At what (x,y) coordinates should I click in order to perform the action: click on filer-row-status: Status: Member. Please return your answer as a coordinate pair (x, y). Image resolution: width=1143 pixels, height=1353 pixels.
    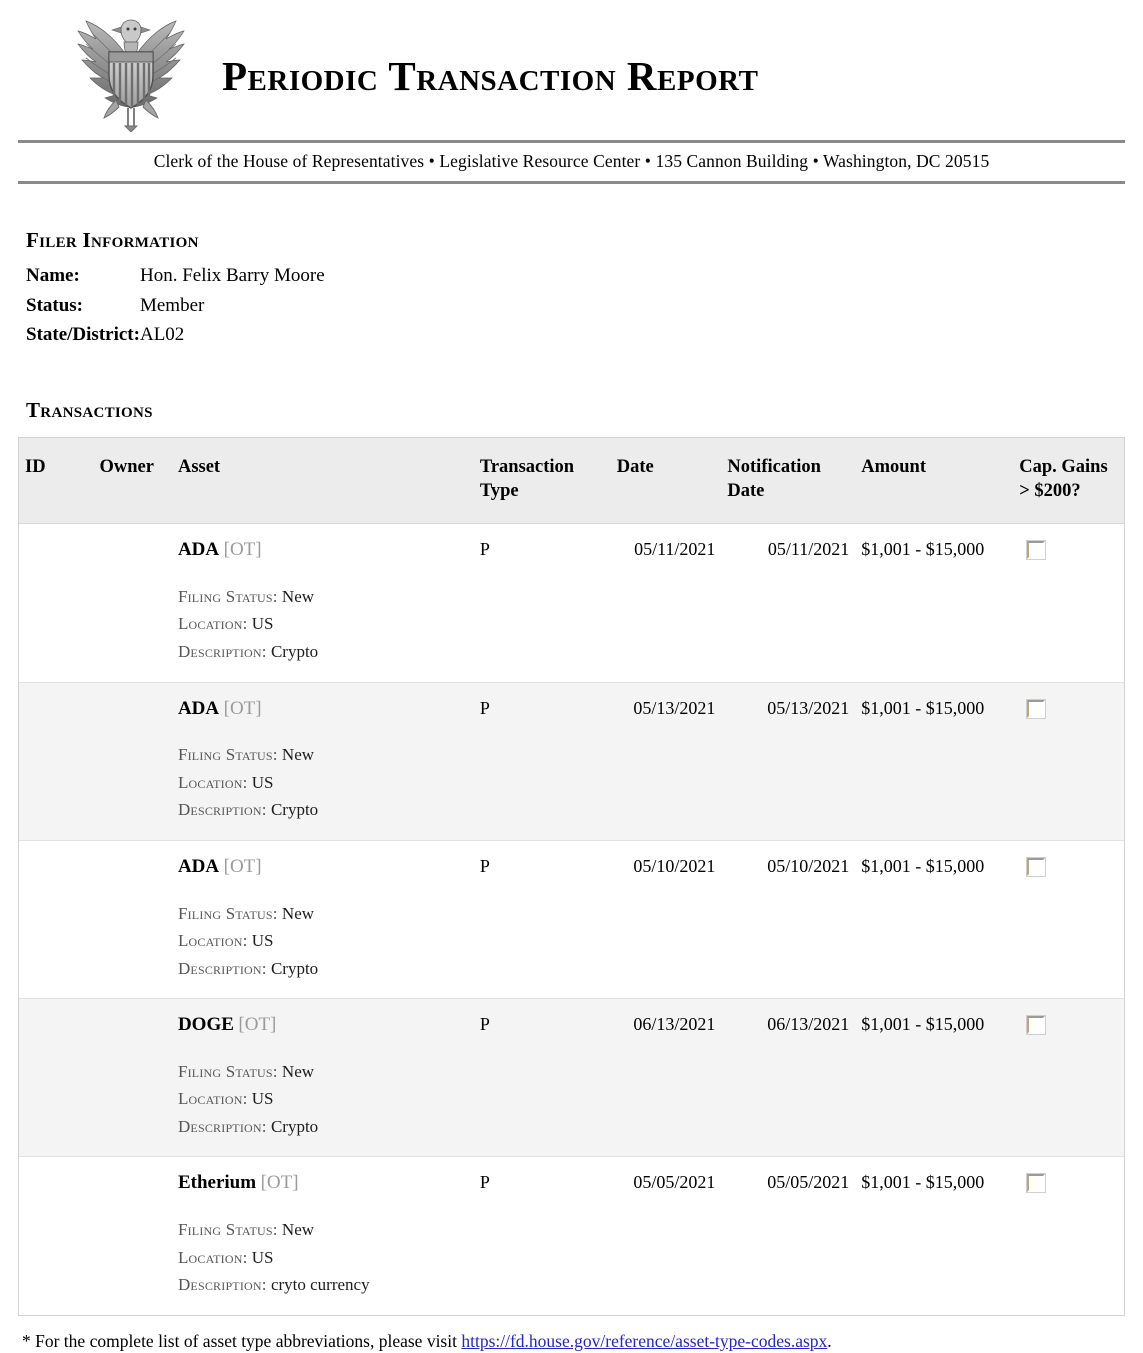
    Looking at the image, I should click on (175, 306).